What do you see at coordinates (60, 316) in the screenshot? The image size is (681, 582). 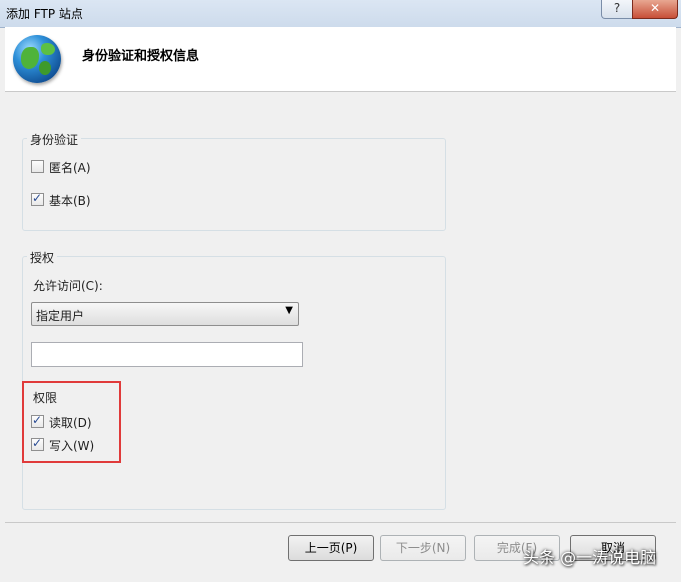 I see `allow-access-value: 指定用户` at bounding box center [60, 316].